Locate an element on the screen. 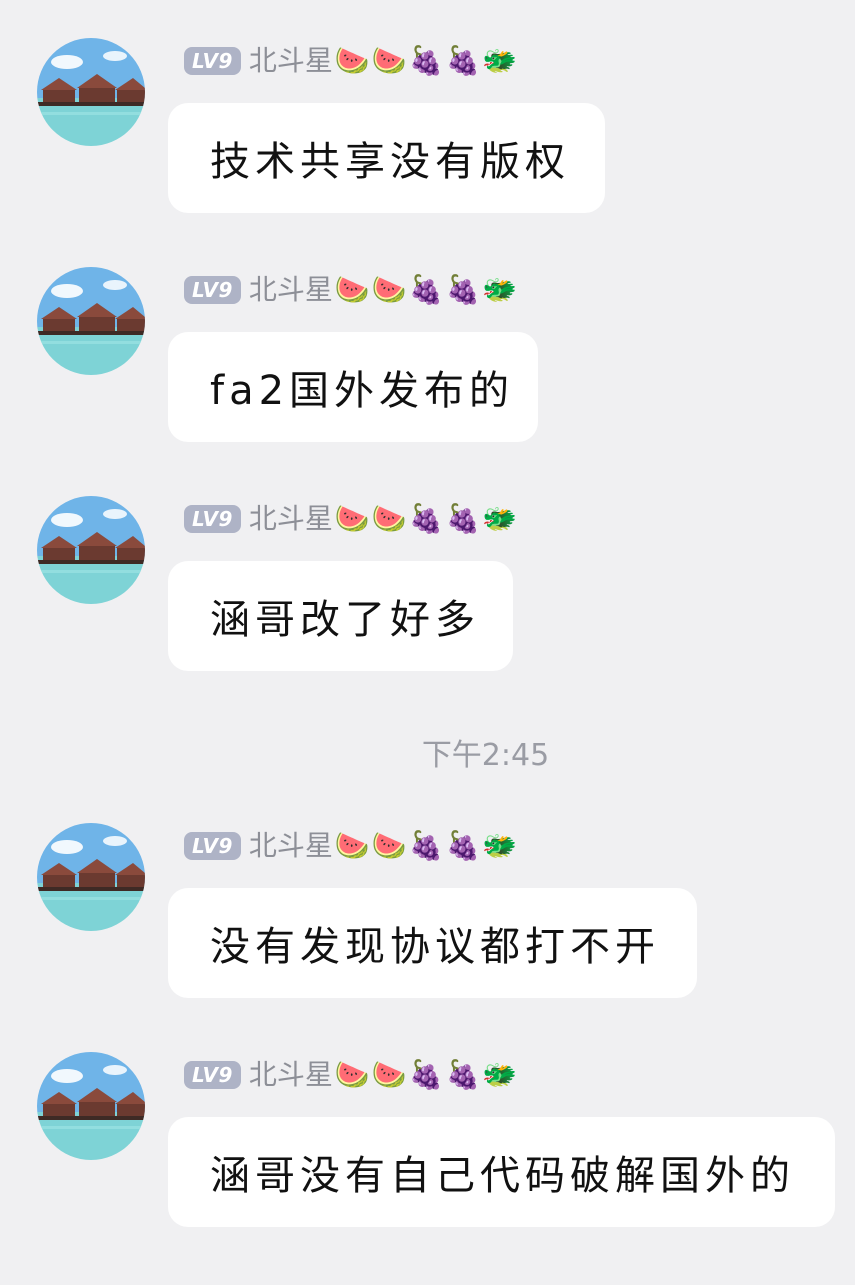 Image resolution: width=855 pixels, height=1285 pixels. message-bubble: 没有发现协议都打不开 is located at coordinates (432, 943).